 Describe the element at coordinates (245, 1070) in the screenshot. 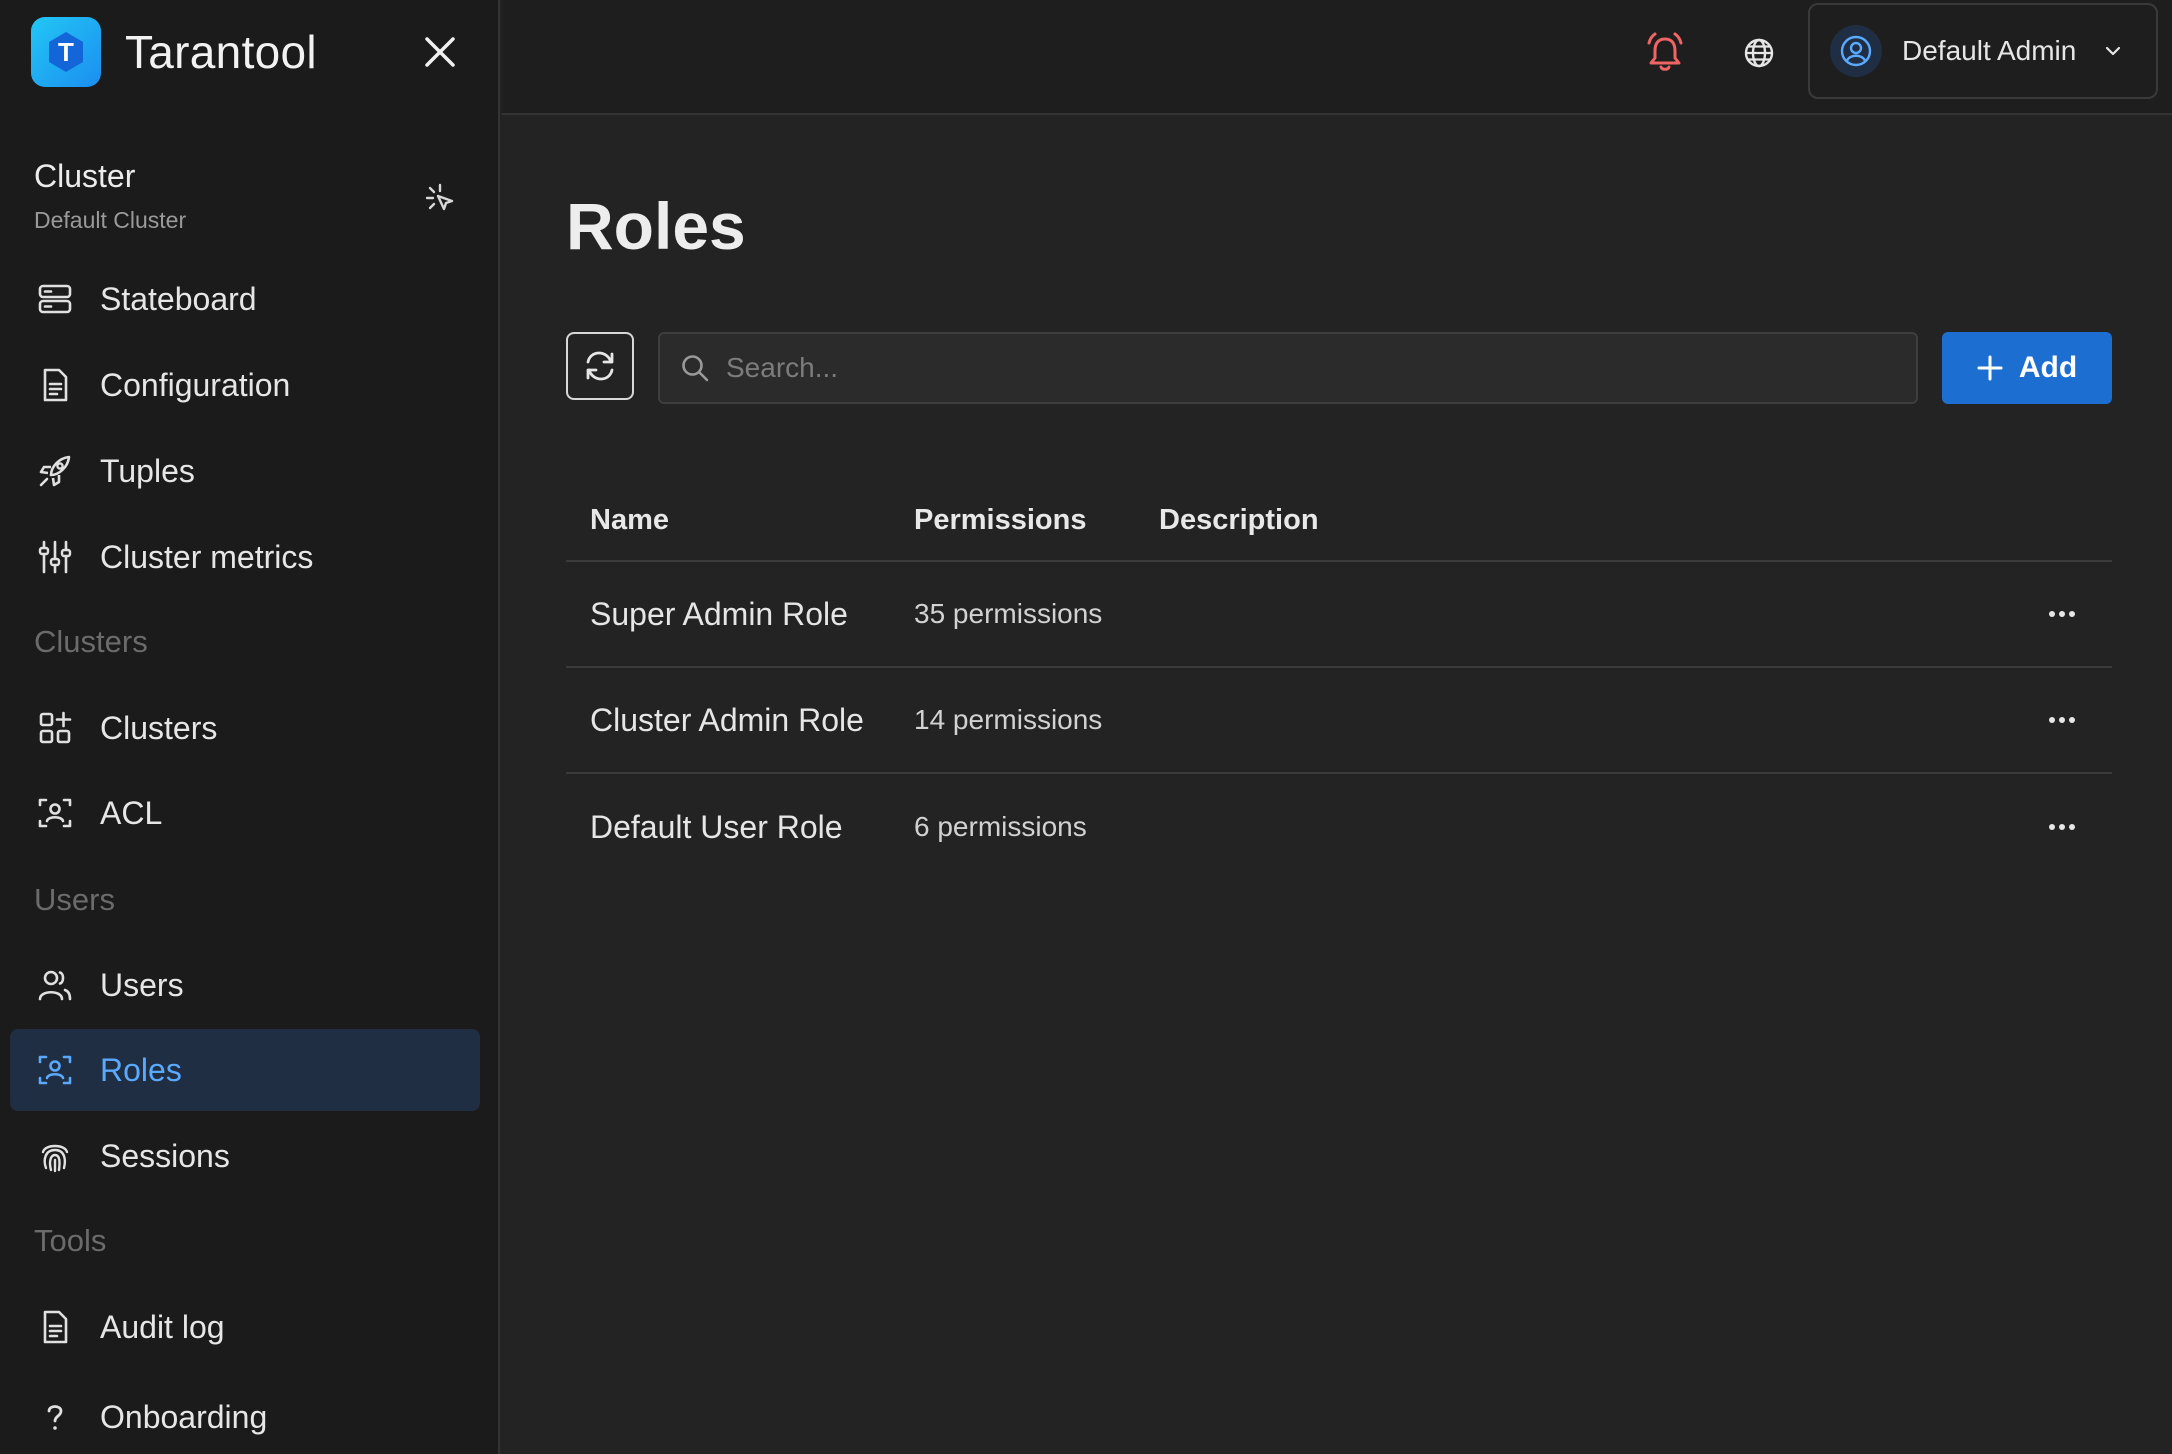

I see `sidebar-item-roles: Roles` at that location.